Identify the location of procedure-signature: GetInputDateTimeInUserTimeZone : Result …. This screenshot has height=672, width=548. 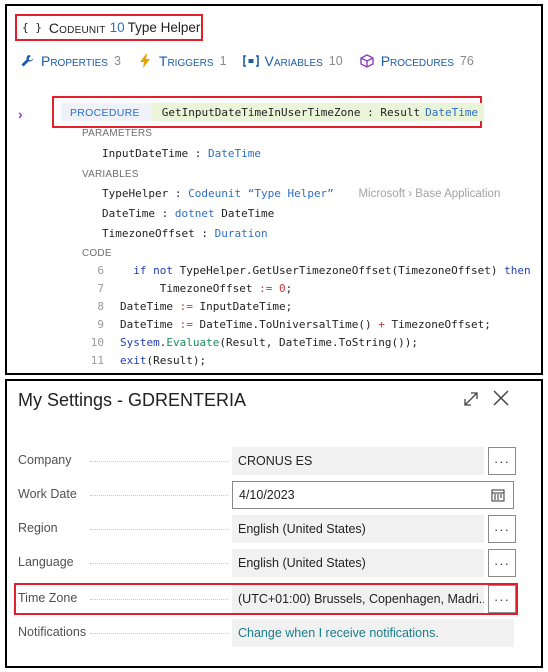
(318, 112).